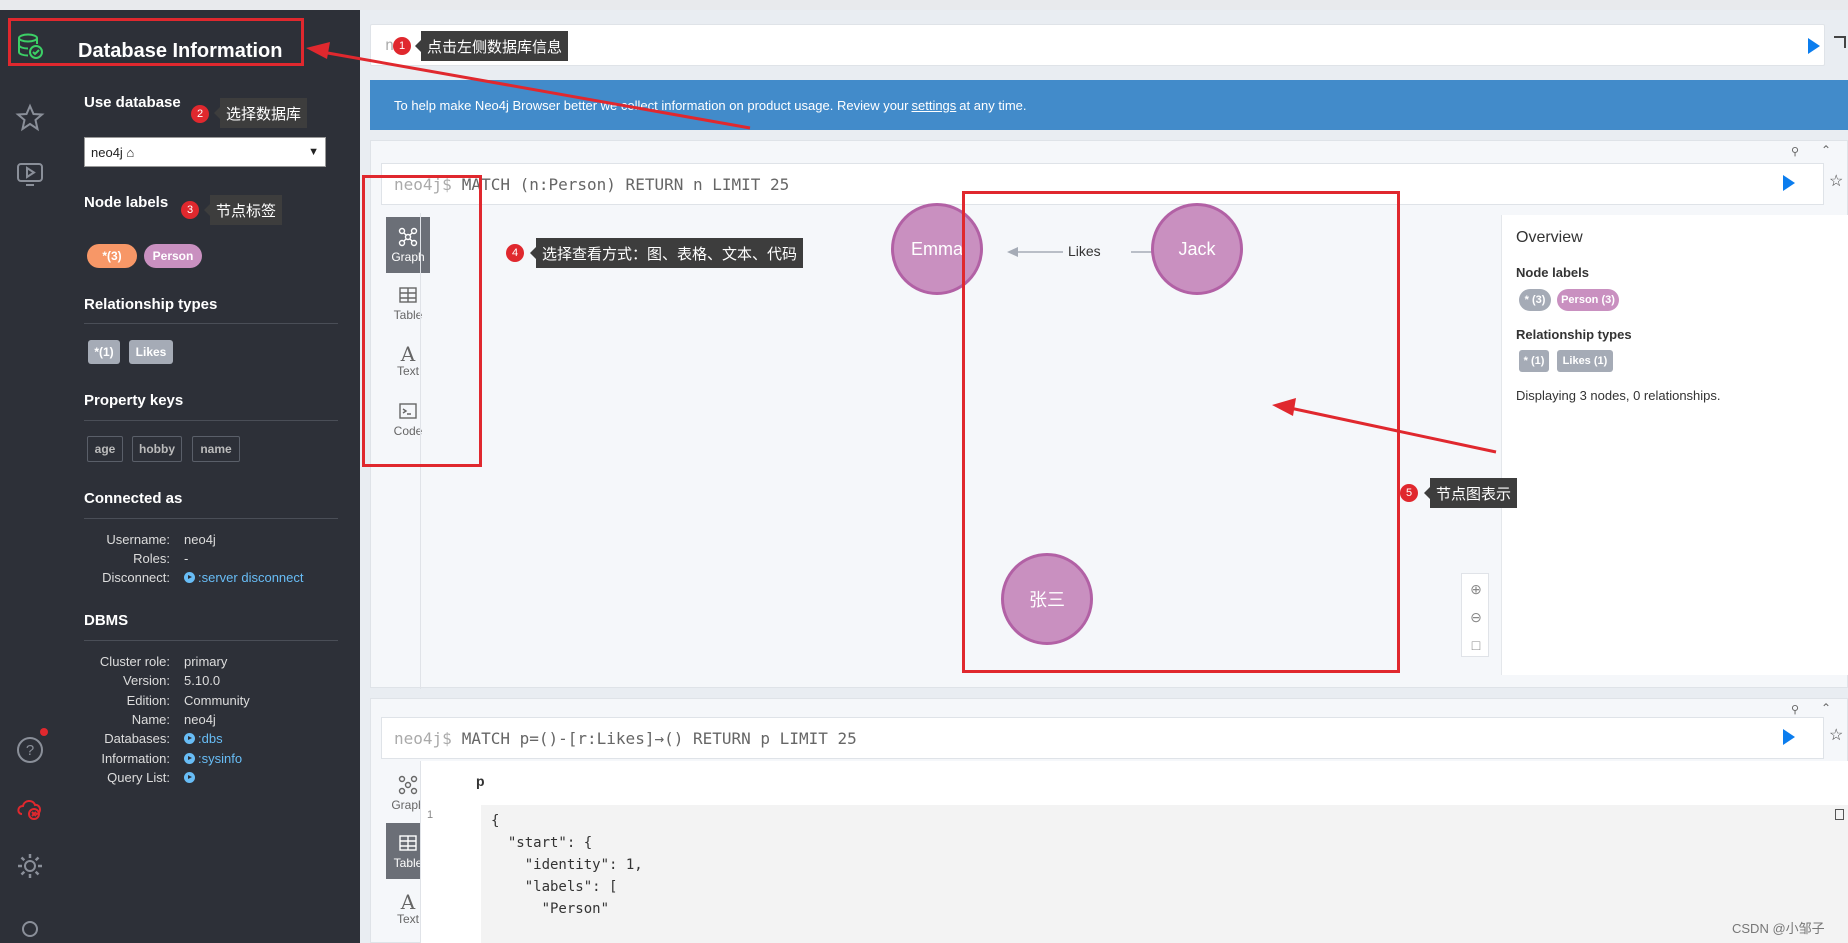 The height and width of the screenshot is (943, 1848). Describe the element at coordinates (1409, 493) in the screenshot. I see `annotation-number: 5` at that location.